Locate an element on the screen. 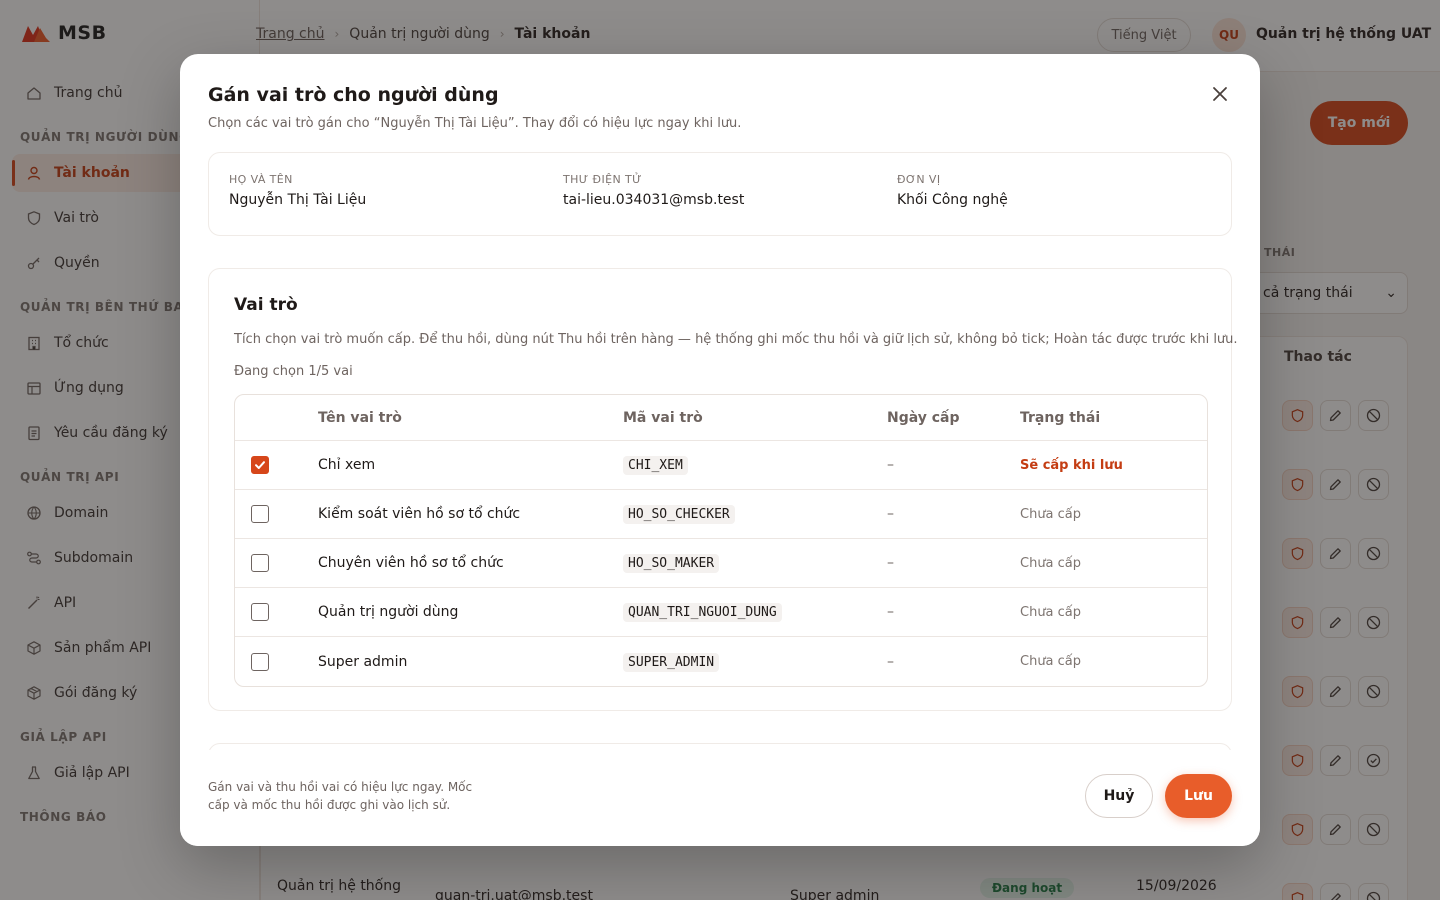 This screenshot has height=900, width=1440. close-button is located at coordinates (1220, 94).